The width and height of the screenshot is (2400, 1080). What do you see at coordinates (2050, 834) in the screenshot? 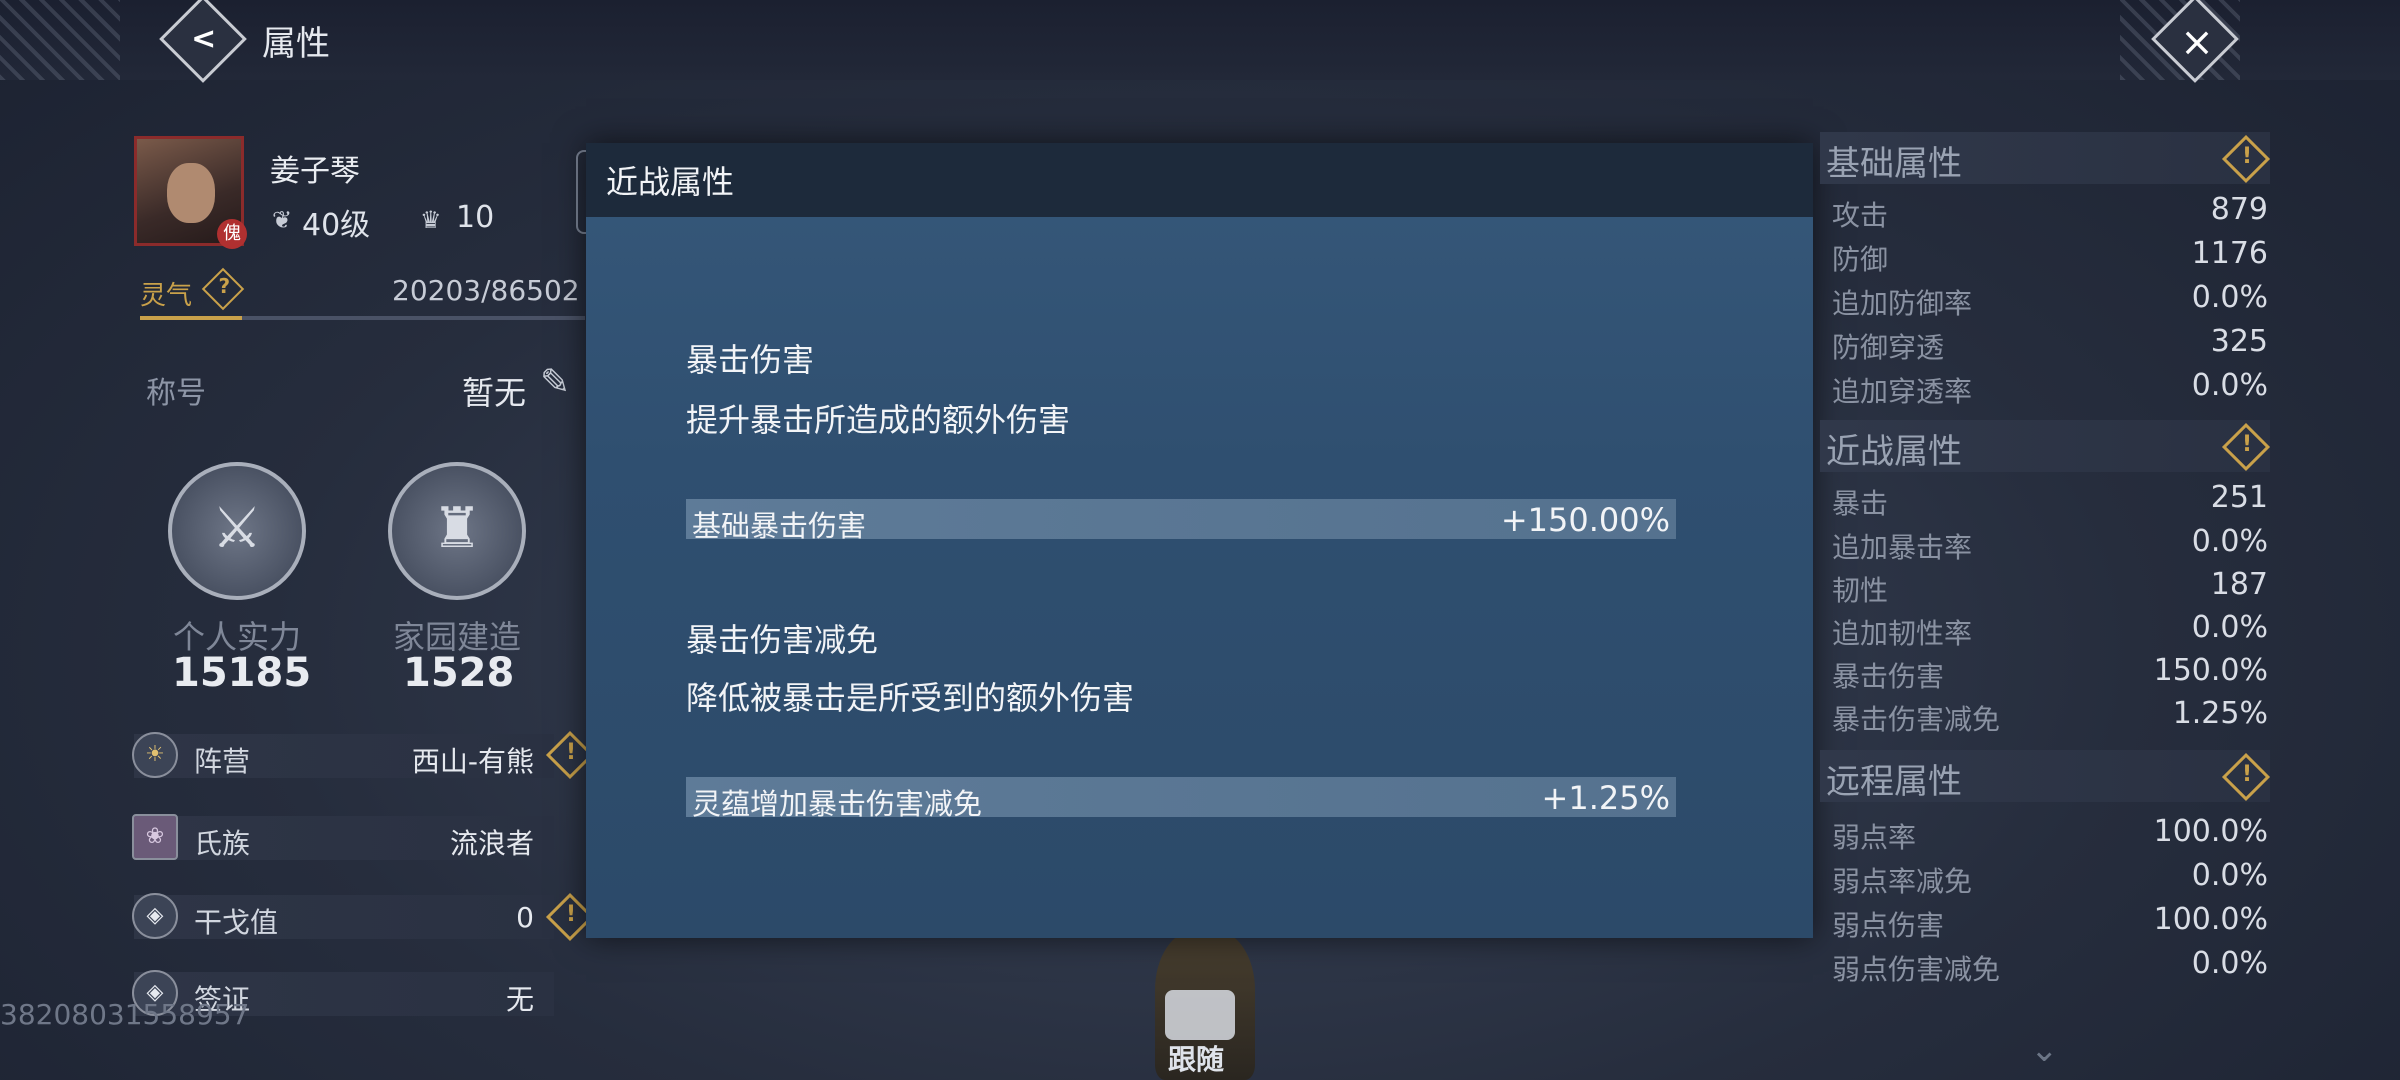
I see `attr-row: 弱点率 100.0%` at bounding box center [2050, 834].